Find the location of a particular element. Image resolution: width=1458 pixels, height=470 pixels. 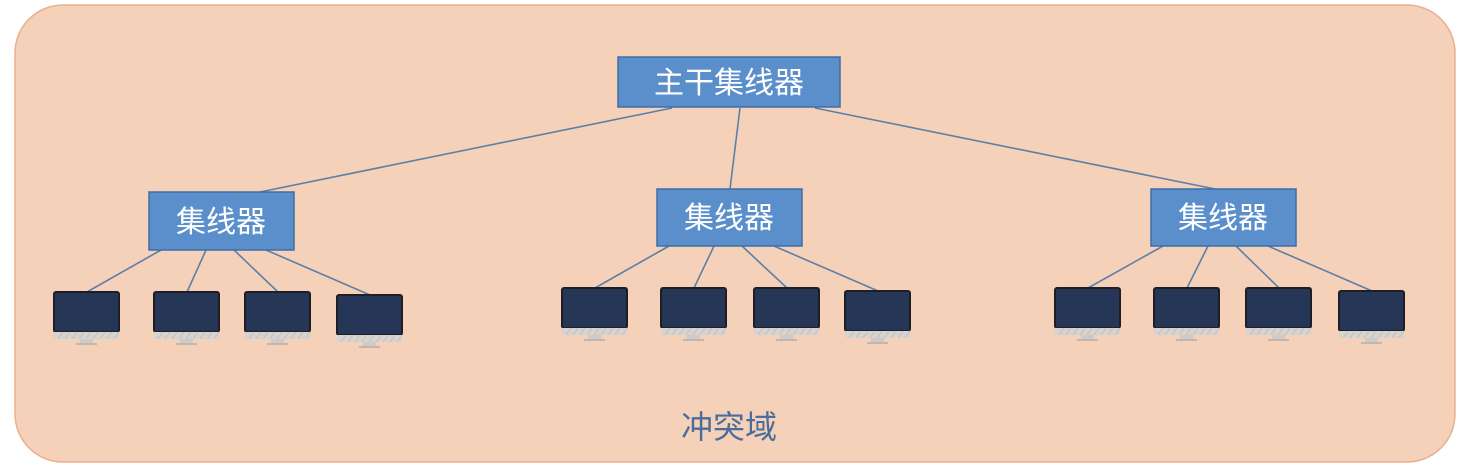

backbone-hub-label: 主干集线器 is located at coordinates (729, 83).